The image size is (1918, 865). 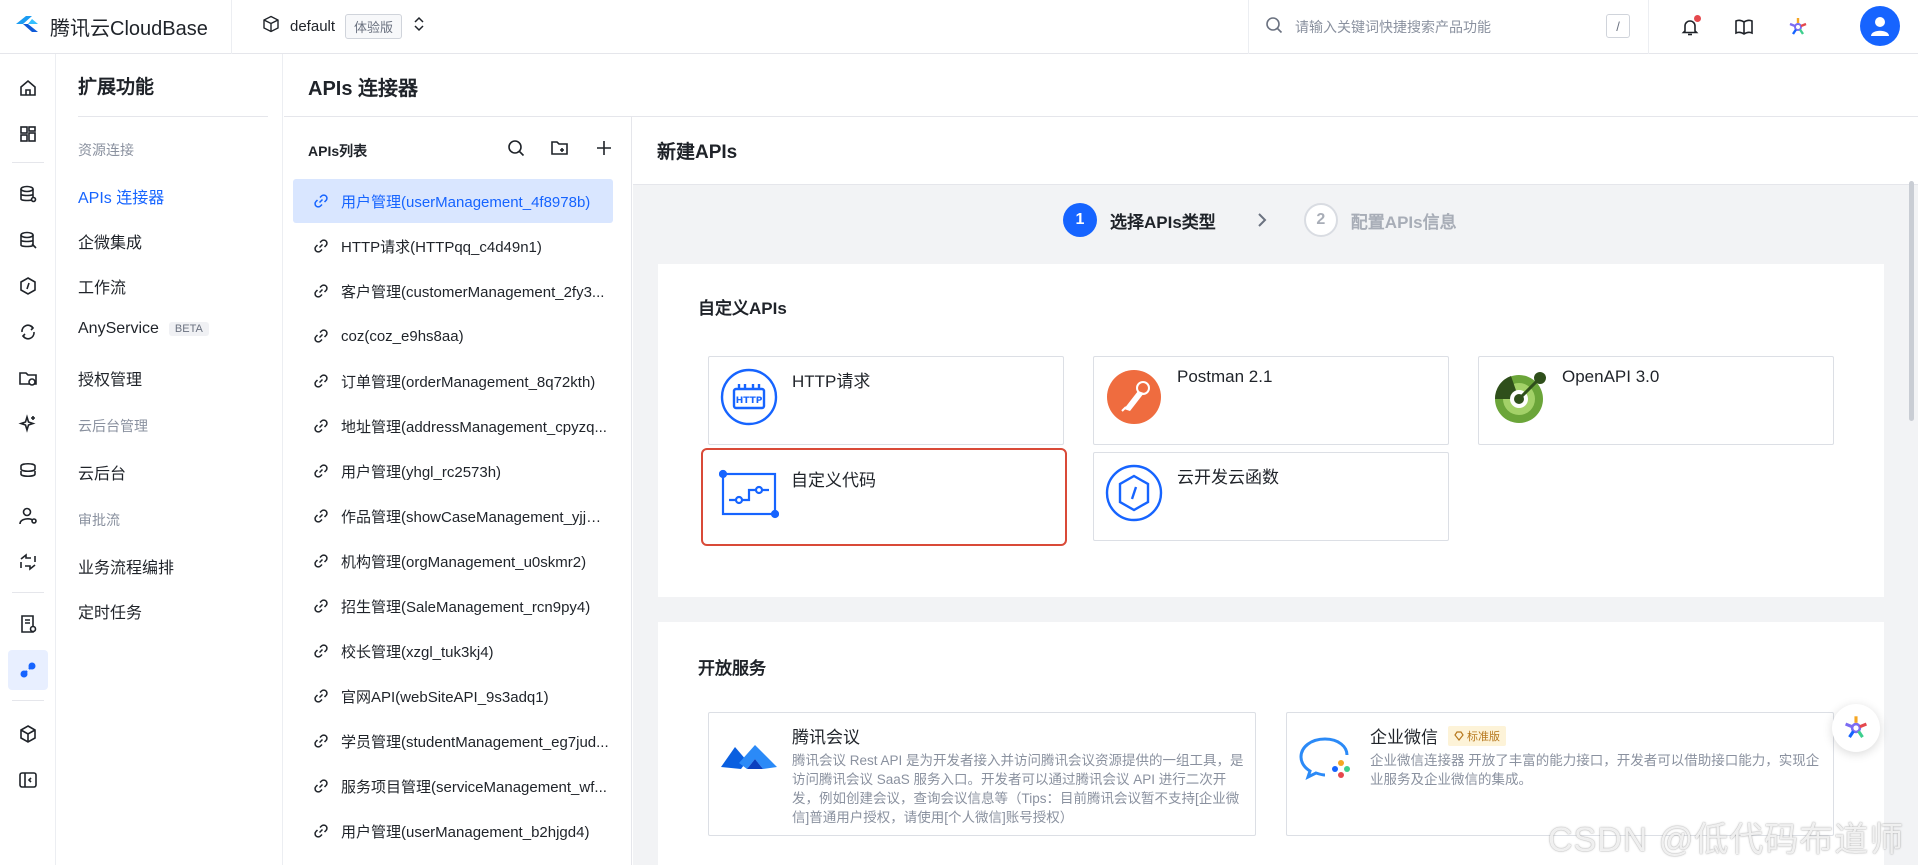 I want to click on api-list-item: coz(coz_e9hs8aa), so click(x=453, y=336).